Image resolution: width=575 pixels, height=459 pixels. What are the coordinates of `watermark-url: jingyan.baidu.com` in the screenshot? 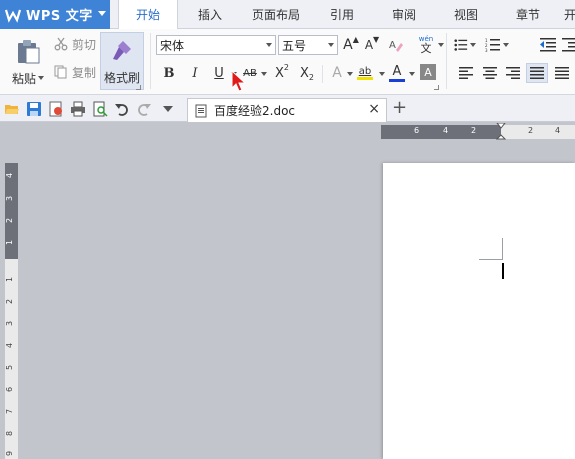 It's located at (477, 430).